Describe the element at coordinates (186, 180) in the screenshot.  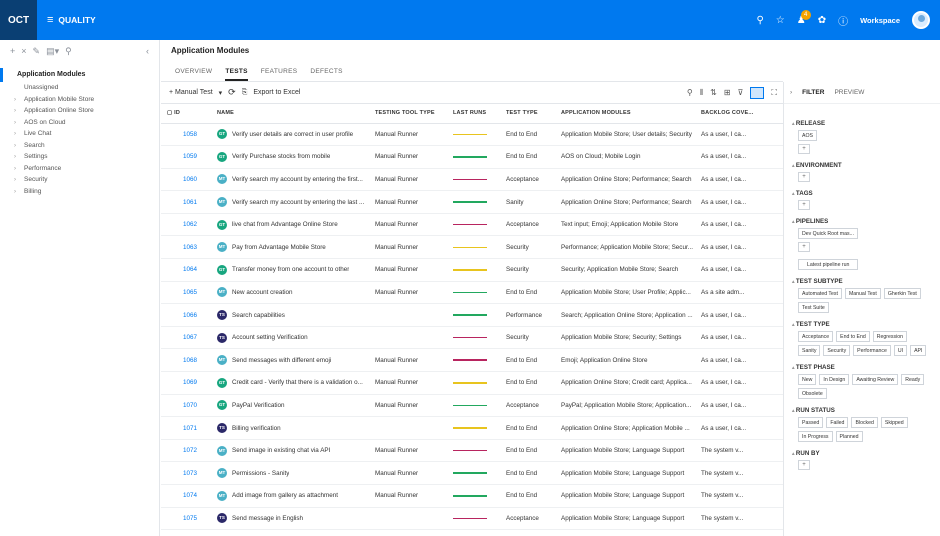
I see `test-id-link: 1060` at that location.